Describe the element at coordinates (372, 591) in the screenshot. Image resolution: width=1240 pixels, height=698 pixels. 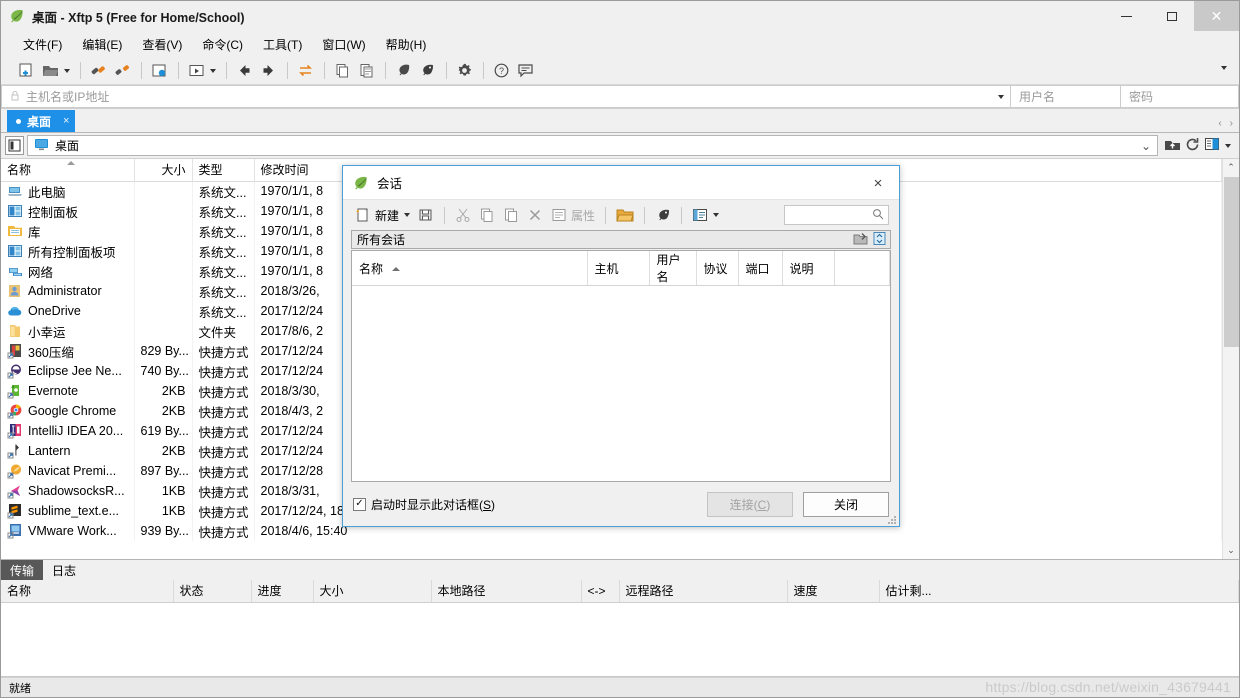
I see `xcol-size: 大小` at that location.